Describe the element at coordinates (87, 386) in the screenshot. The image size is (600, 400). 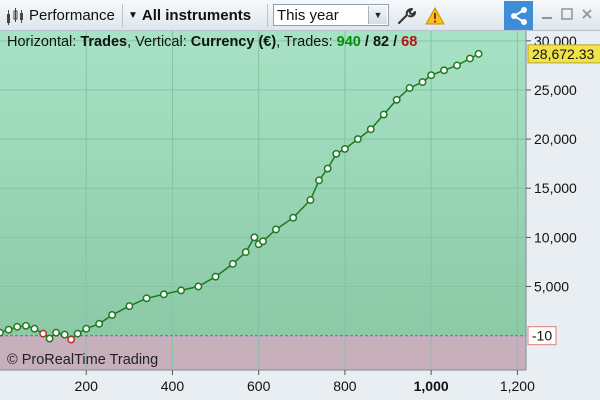
I see `x-tick-label: 200` at that location.